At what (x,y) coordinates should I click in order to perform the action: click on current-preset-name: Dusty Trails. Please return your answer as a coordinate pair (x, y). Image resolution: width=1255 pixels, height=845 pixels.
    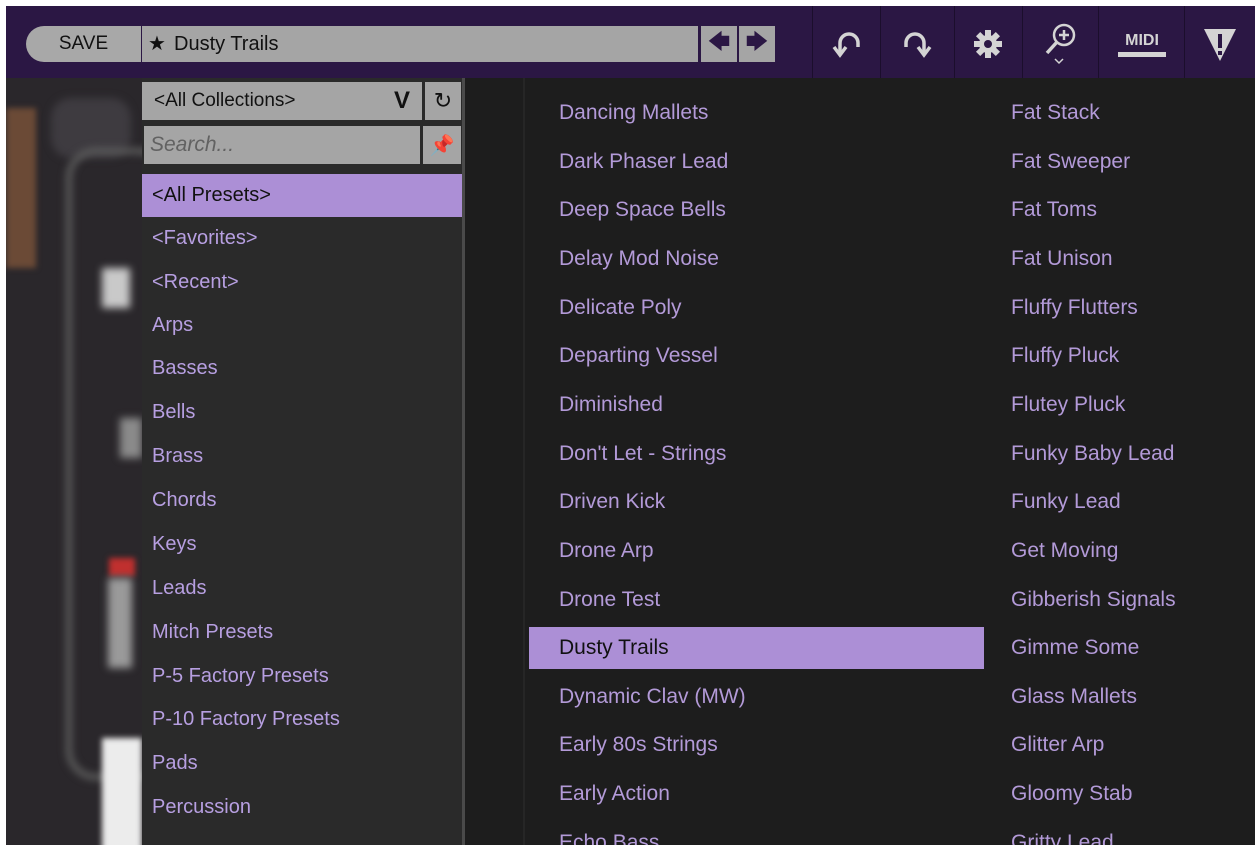
    Looking at the image, I should click on (226, 43).